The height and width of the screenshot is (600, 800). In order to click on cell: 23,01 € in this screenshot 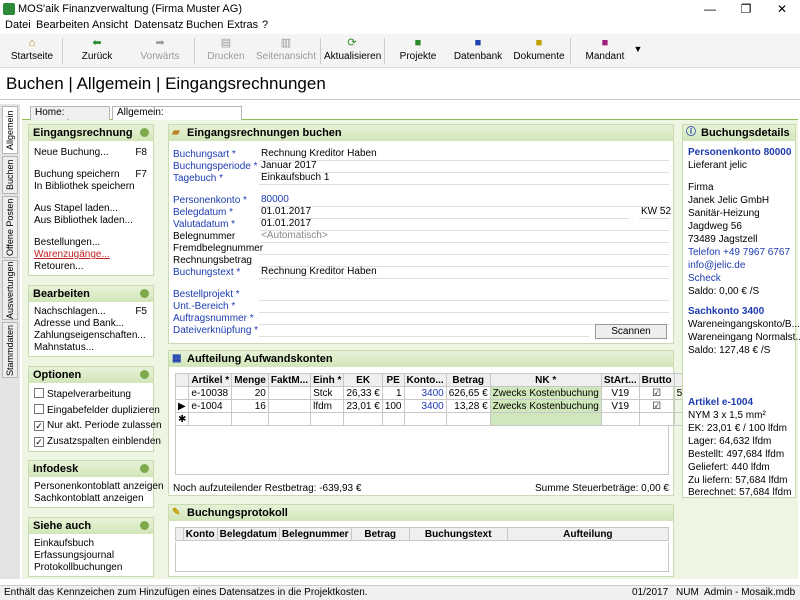, I will do `click(363, 406)`.